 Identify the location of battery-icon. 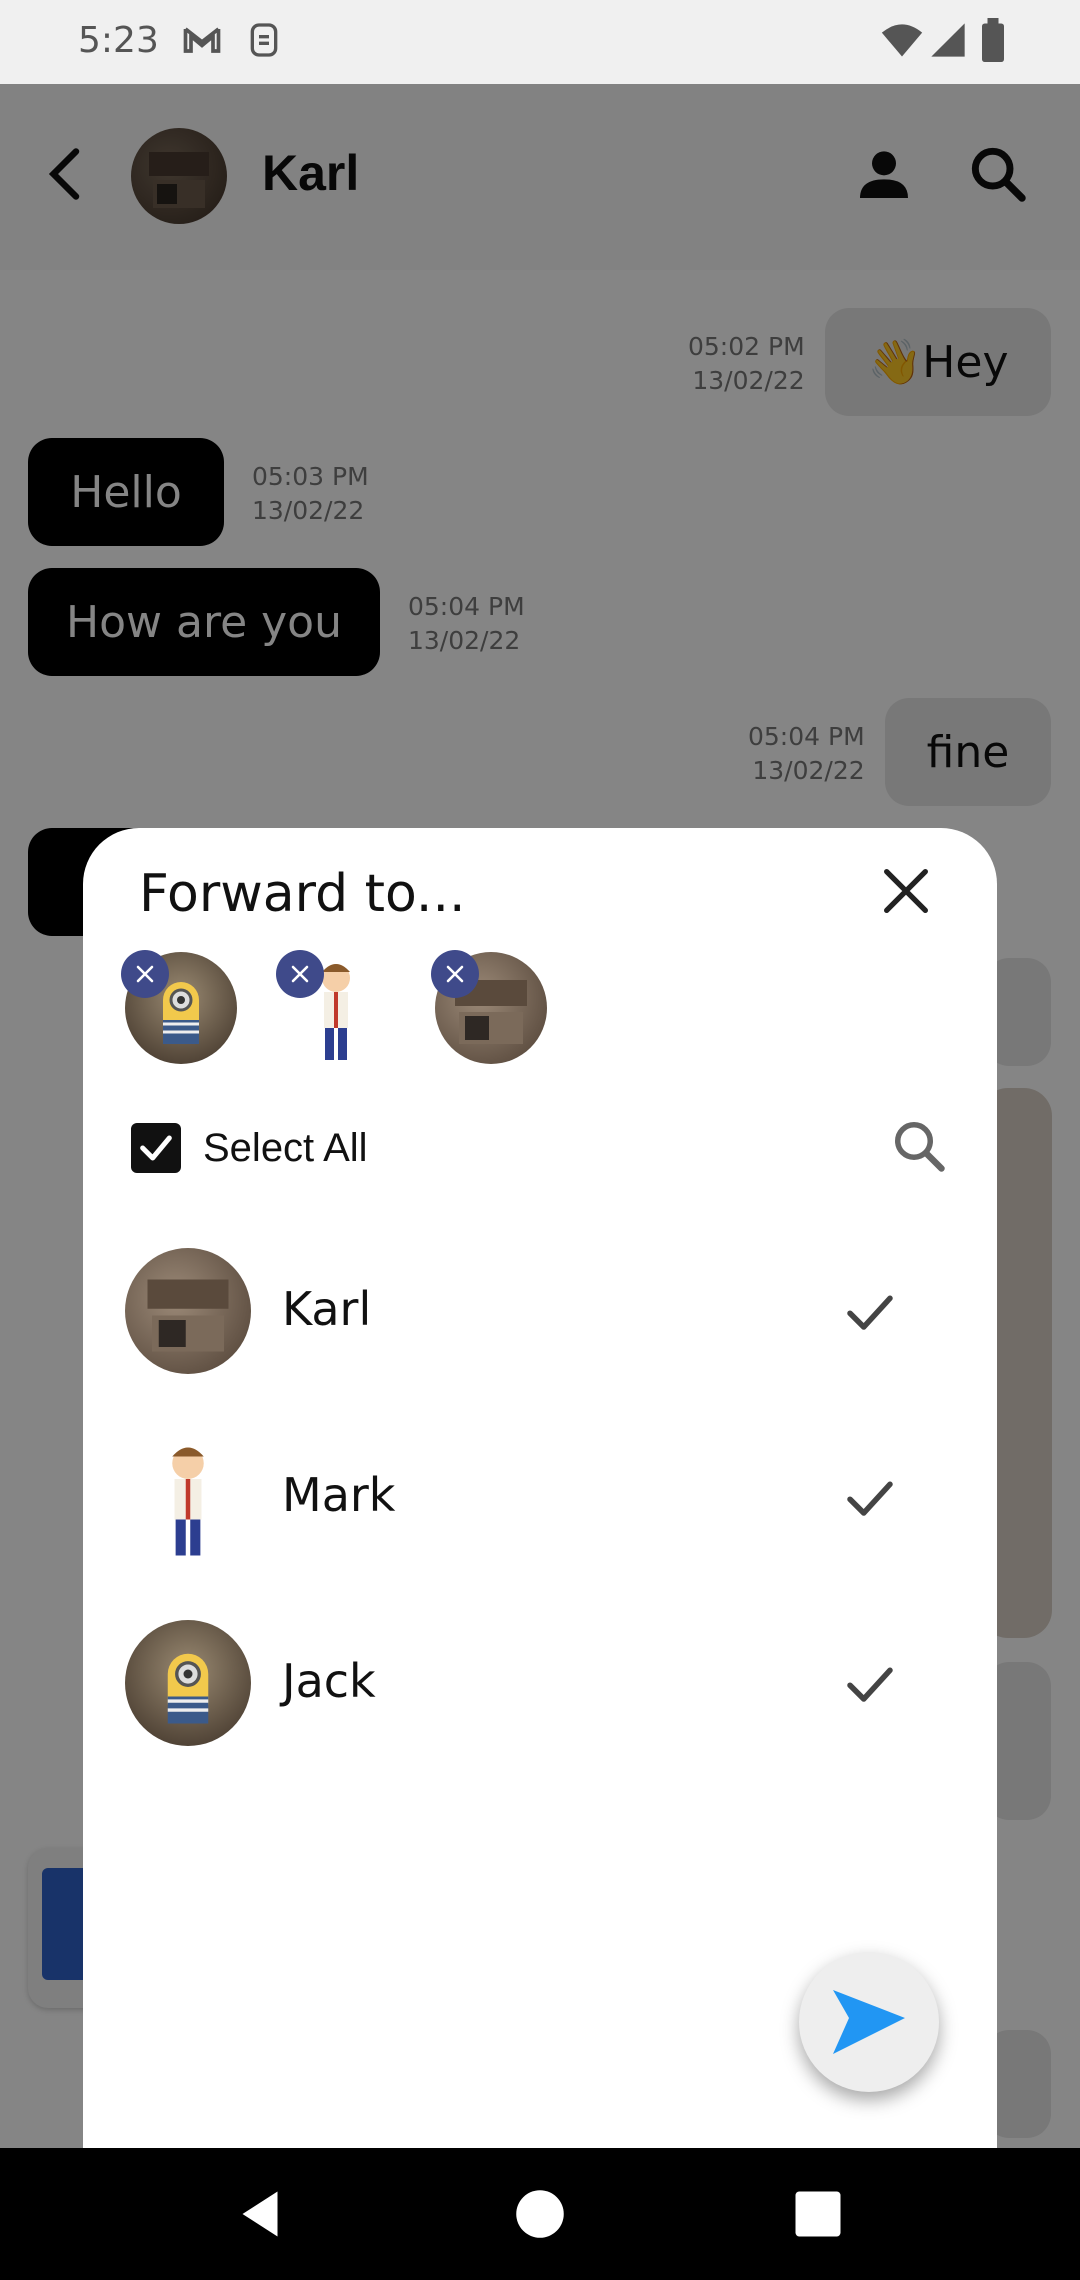
(993, 40).